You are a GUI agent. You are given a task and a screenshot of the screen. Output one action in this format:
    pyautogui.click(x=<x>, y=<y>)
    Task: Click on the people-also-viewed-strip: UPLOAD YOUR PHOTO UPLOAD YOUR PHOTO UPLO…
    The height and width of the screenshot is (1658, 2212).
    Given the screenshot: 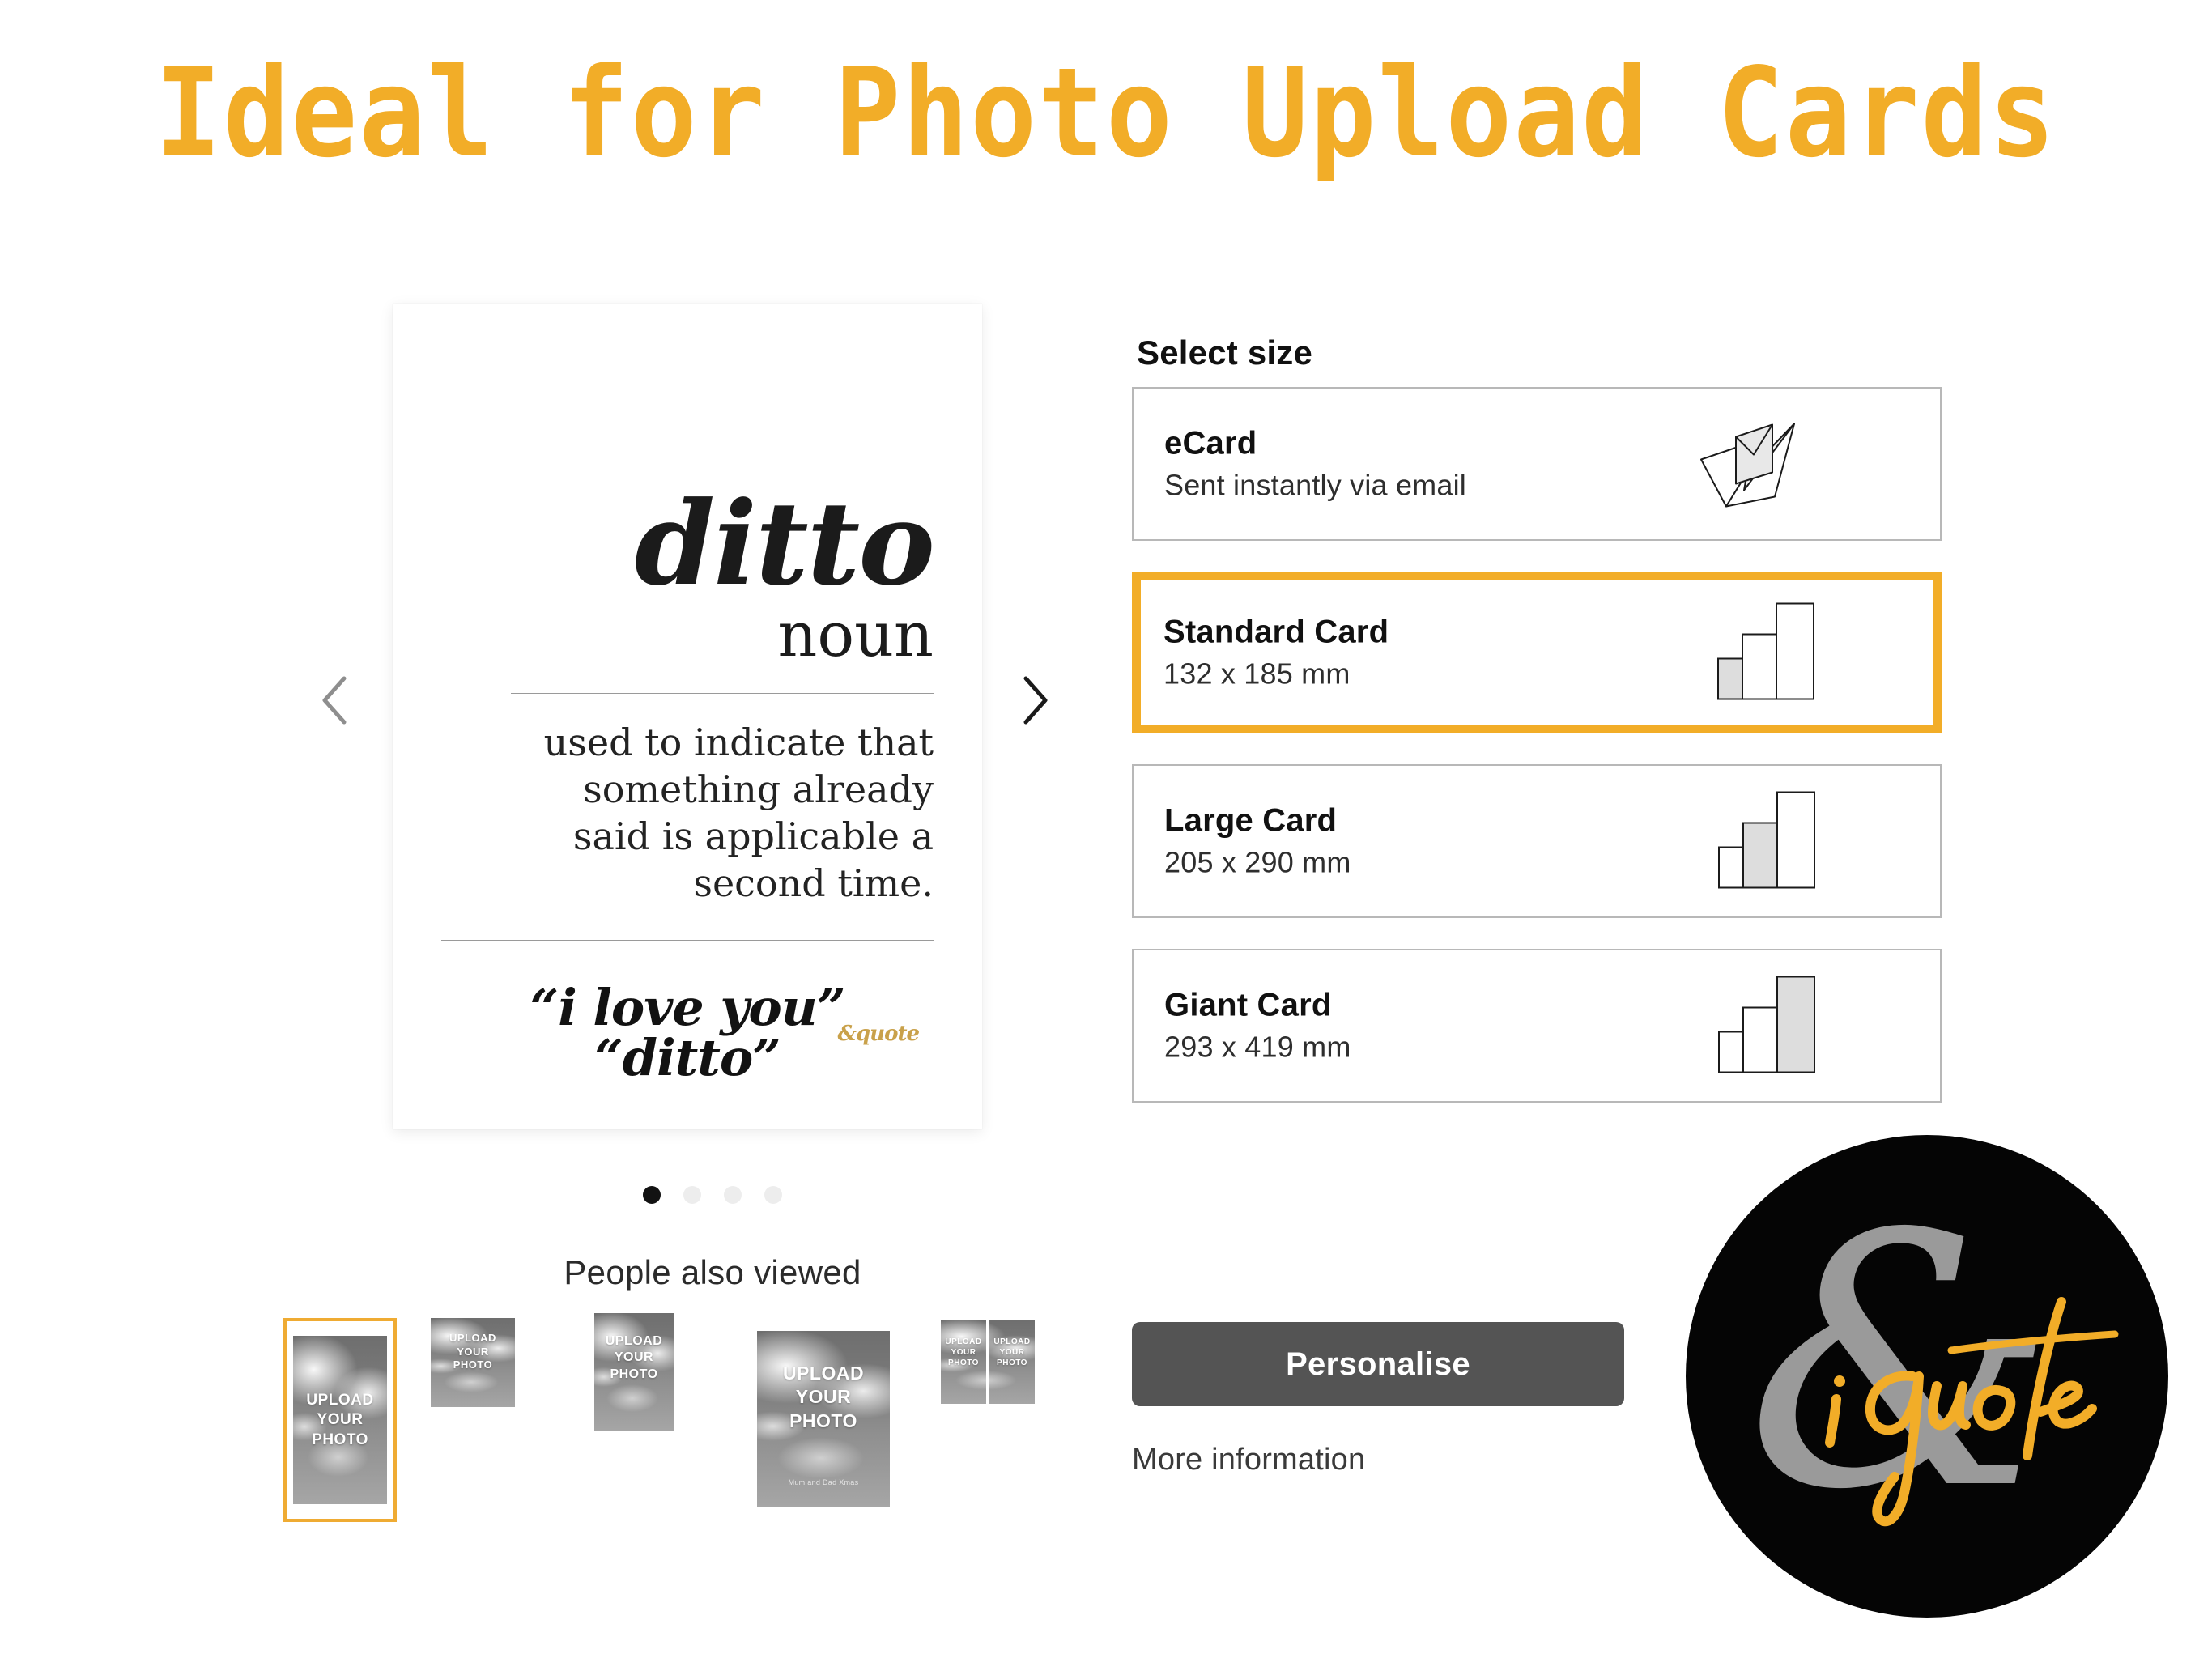 What is the action you would take?
    pyautogui.click(x=712, y=1417)
    